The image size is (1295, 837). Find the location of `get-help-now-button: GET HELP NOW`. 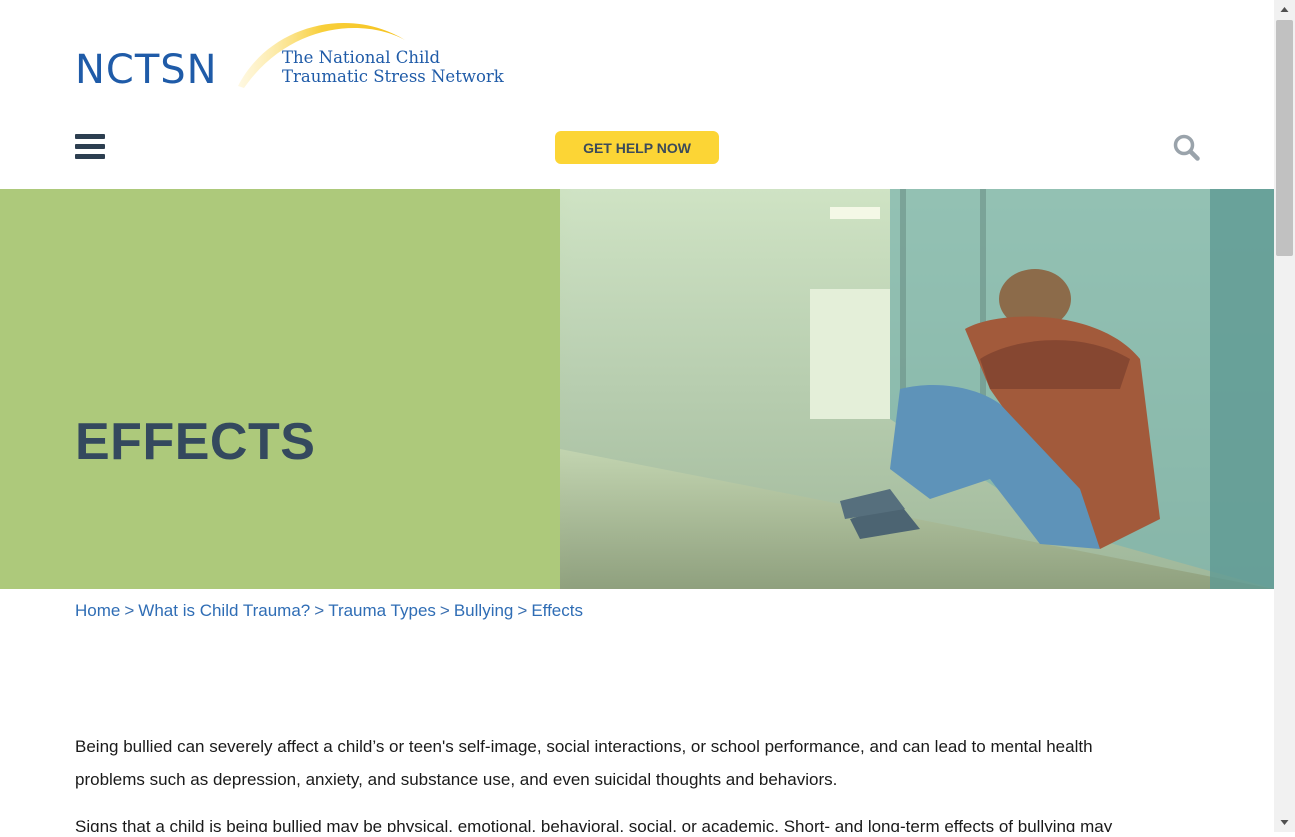

get-help-now-button: GET HELP NOW is located at coordinates (637, 147).